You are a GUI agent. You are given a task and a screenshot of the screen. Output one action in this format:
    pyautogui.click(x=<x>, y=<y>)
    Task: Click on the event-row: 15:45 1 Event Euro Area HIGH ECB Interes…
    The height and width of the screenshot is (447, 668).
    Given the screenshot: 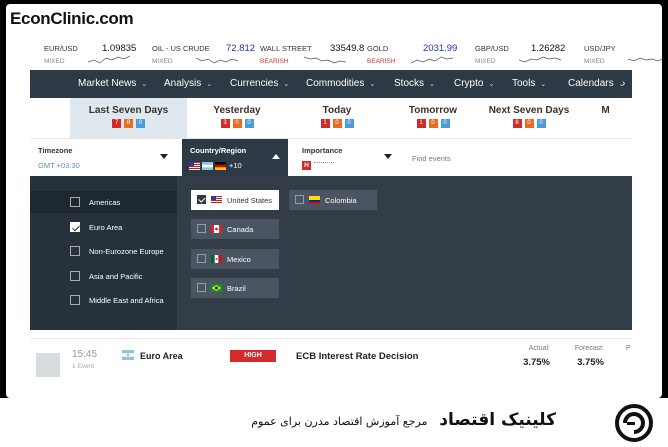 What is the action you would take?
    pyautogui.click(x=331, y=366)
    